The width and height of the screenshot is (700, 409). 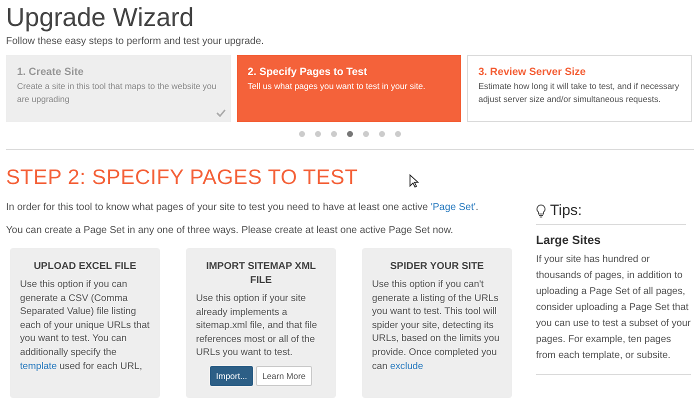 What do you see at coordinates (414, 181) in the screenshot?
I see `cursor-icon` at bounding box center [414, 181].